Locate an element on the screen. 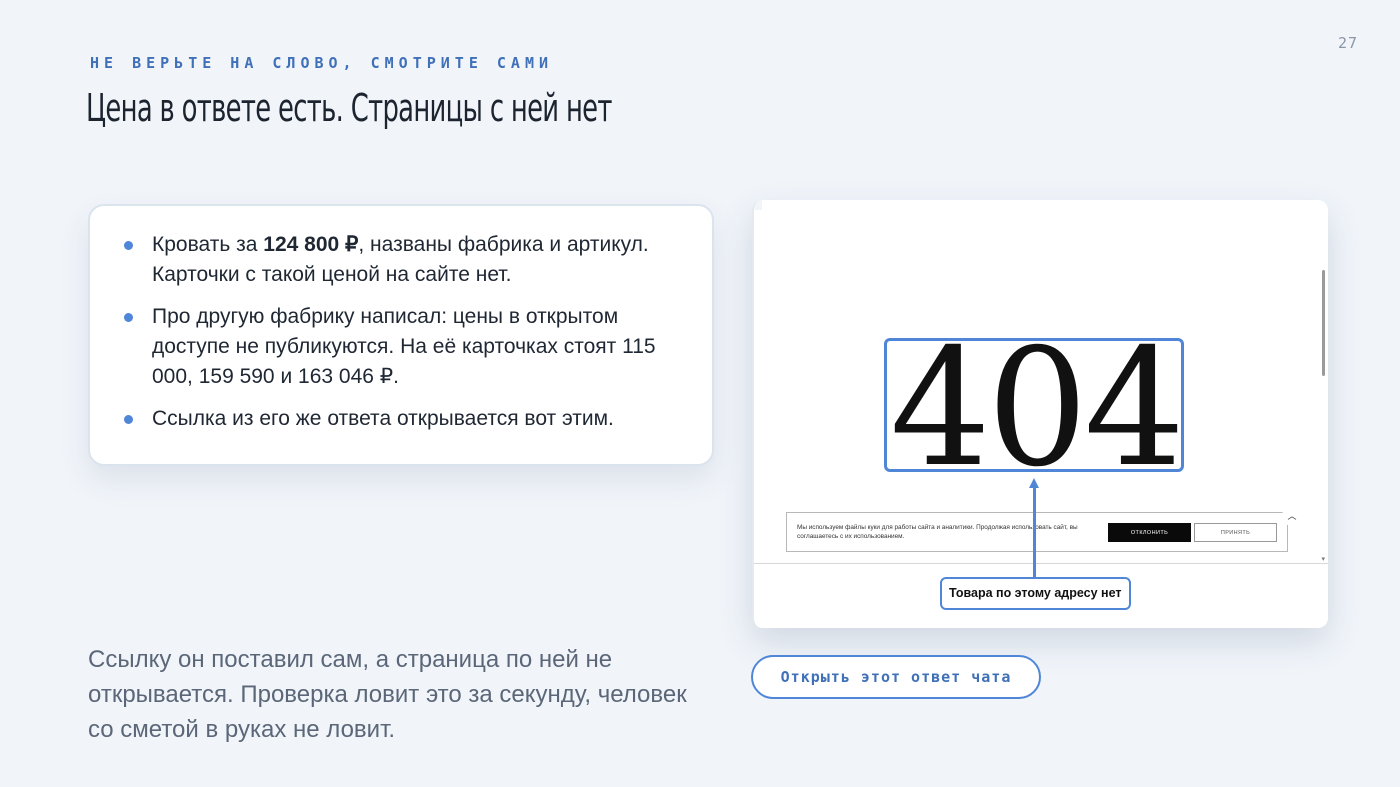 The width and height of the screenshot is (1400, 787). bullet-price-amount: 124 800 ₽ is located at coordinates (311, 244).